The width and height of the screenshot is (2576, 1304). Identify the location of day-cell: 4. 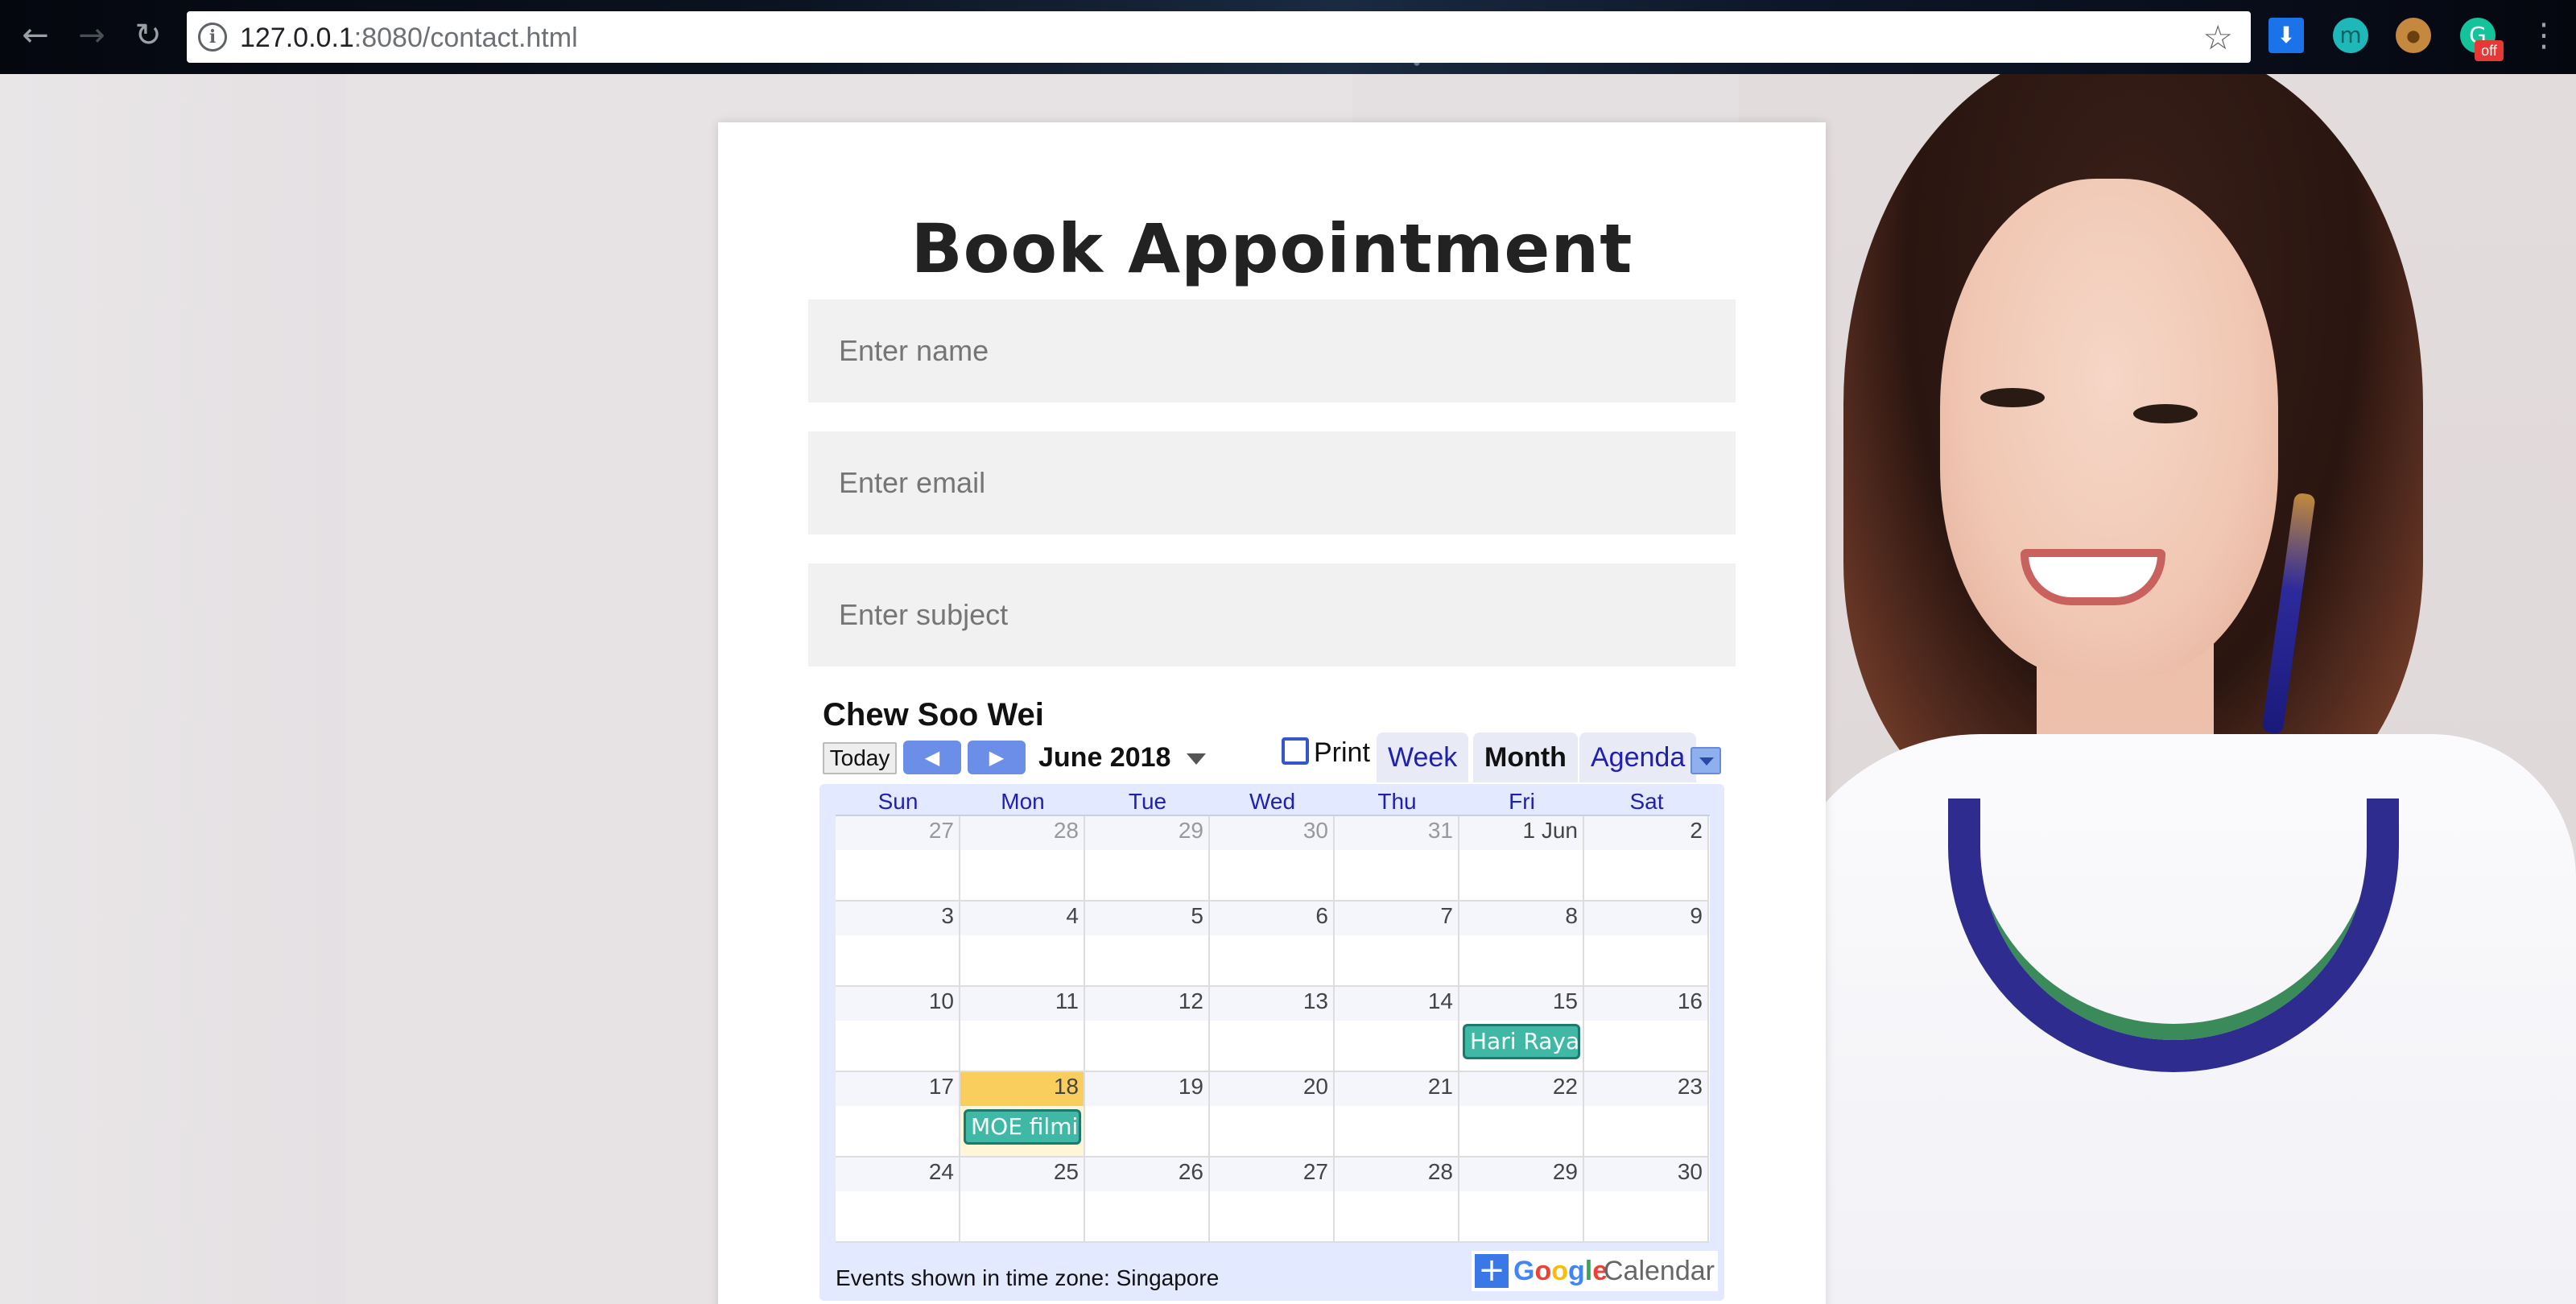
(1022, 944).